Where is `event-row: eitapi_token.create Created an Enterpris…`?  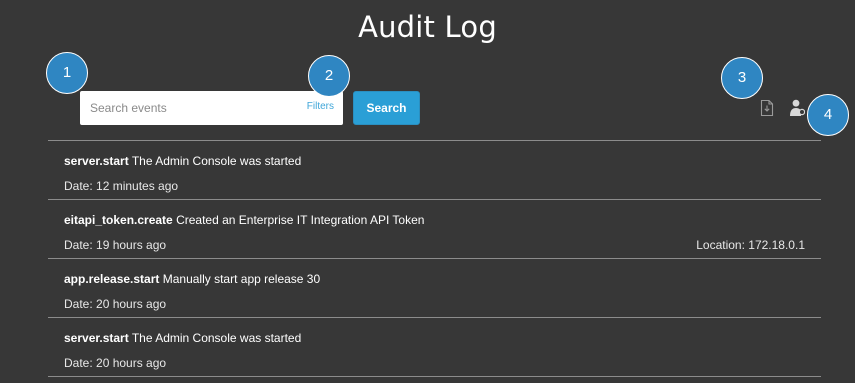 event-row: eitapi_token.create Created an Enterpris… is located at coordinates (434, 229).